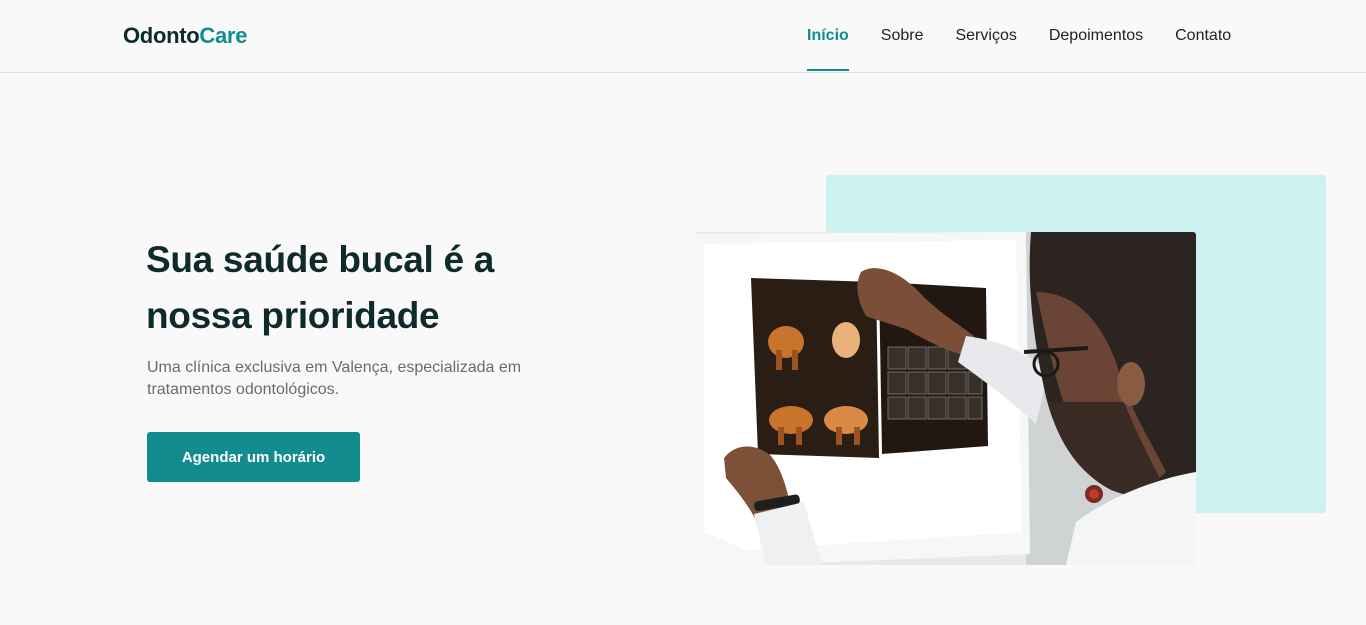 The width and height of the screenshot is (1366, 625). I want to click on logo: OdontoCare, so click(185, 36).